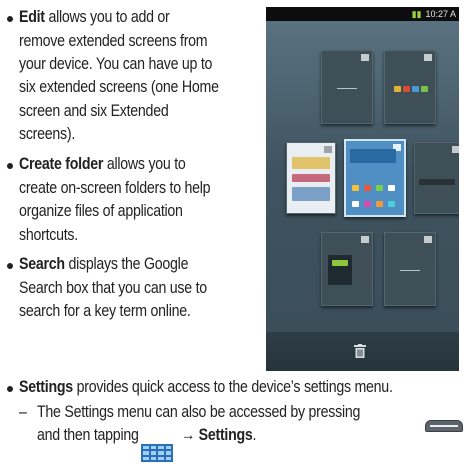 This screenshot has width=466, height=471. What do you see at coordinates (375, 178) in the screenshot?
I see `home-screen-thumb` at bounding box center [375, 178].